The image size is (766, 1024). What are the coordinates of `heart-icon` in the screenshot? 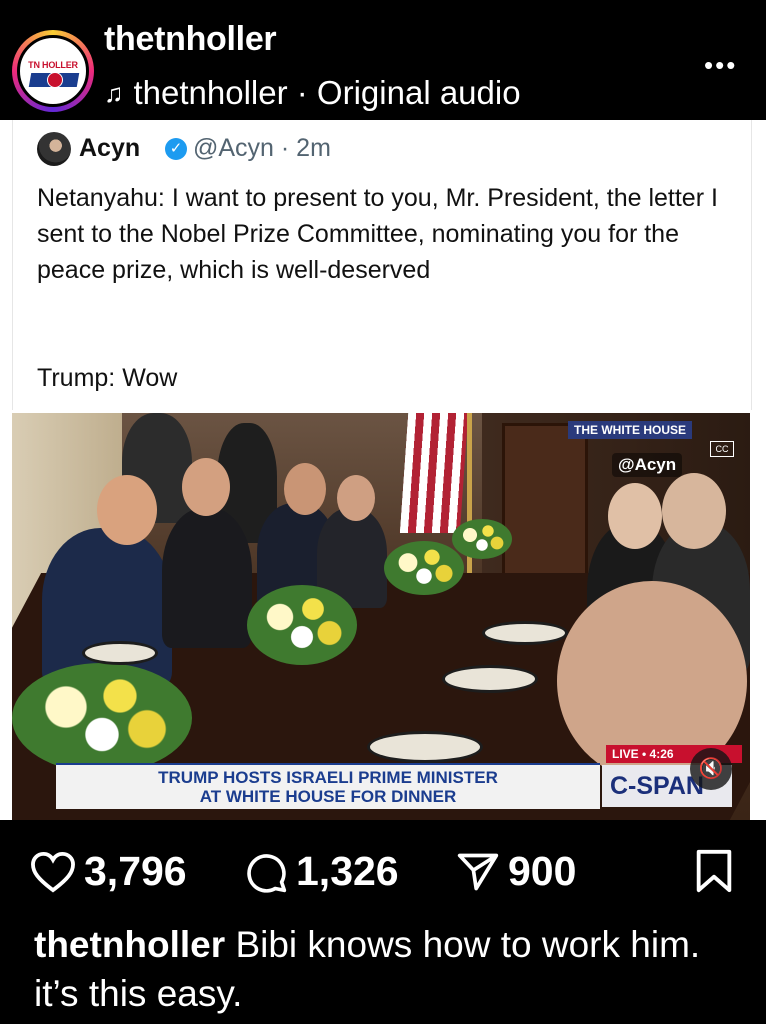 It's located at (53, 872).